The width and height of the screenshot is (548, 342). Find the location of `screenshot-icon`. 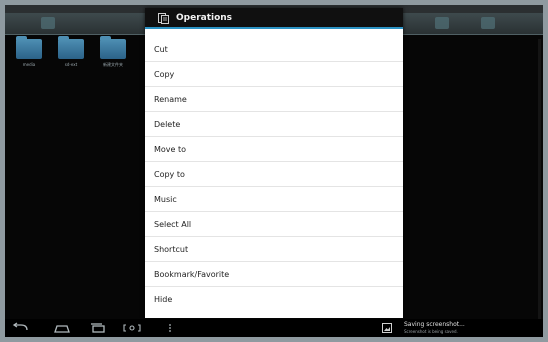

screenshot-icon is located at coordinates (132, 328).